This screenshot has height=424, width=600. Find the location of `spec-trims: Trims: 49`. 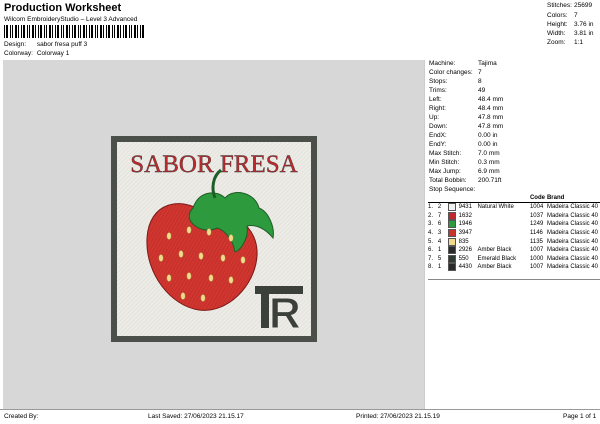

spec-trims: Trims: 49 is located at coordinates (457, 90).